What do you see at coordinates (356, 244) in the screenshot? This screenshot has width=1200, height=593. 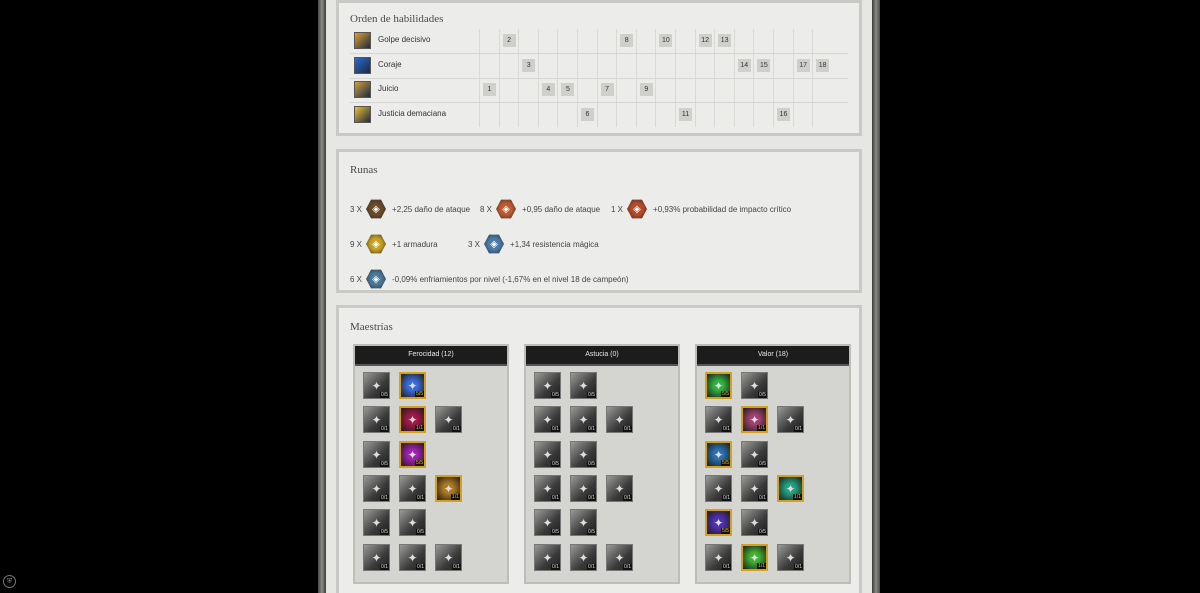 I see `rune-count: 9 X` at bounding box center [356, 244].